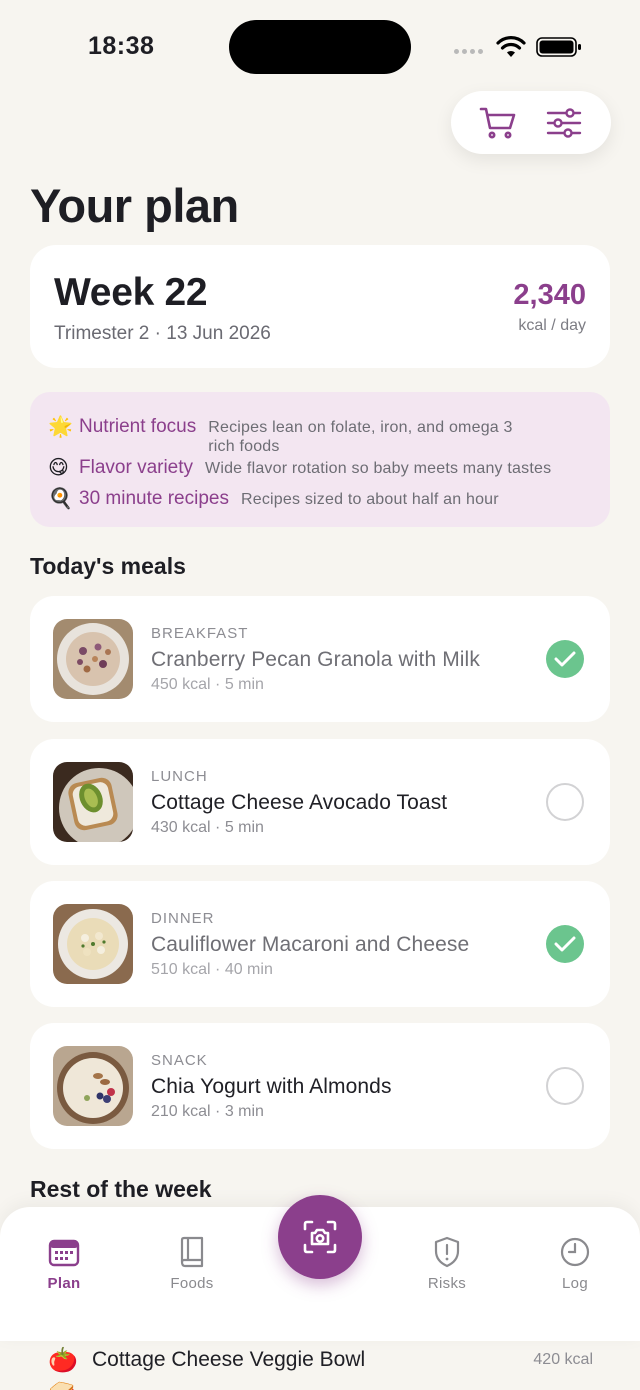 This screenshot has height=1390, width=640. I want to click on week-meal-row-partial: 🥪, so click(61, 1385).